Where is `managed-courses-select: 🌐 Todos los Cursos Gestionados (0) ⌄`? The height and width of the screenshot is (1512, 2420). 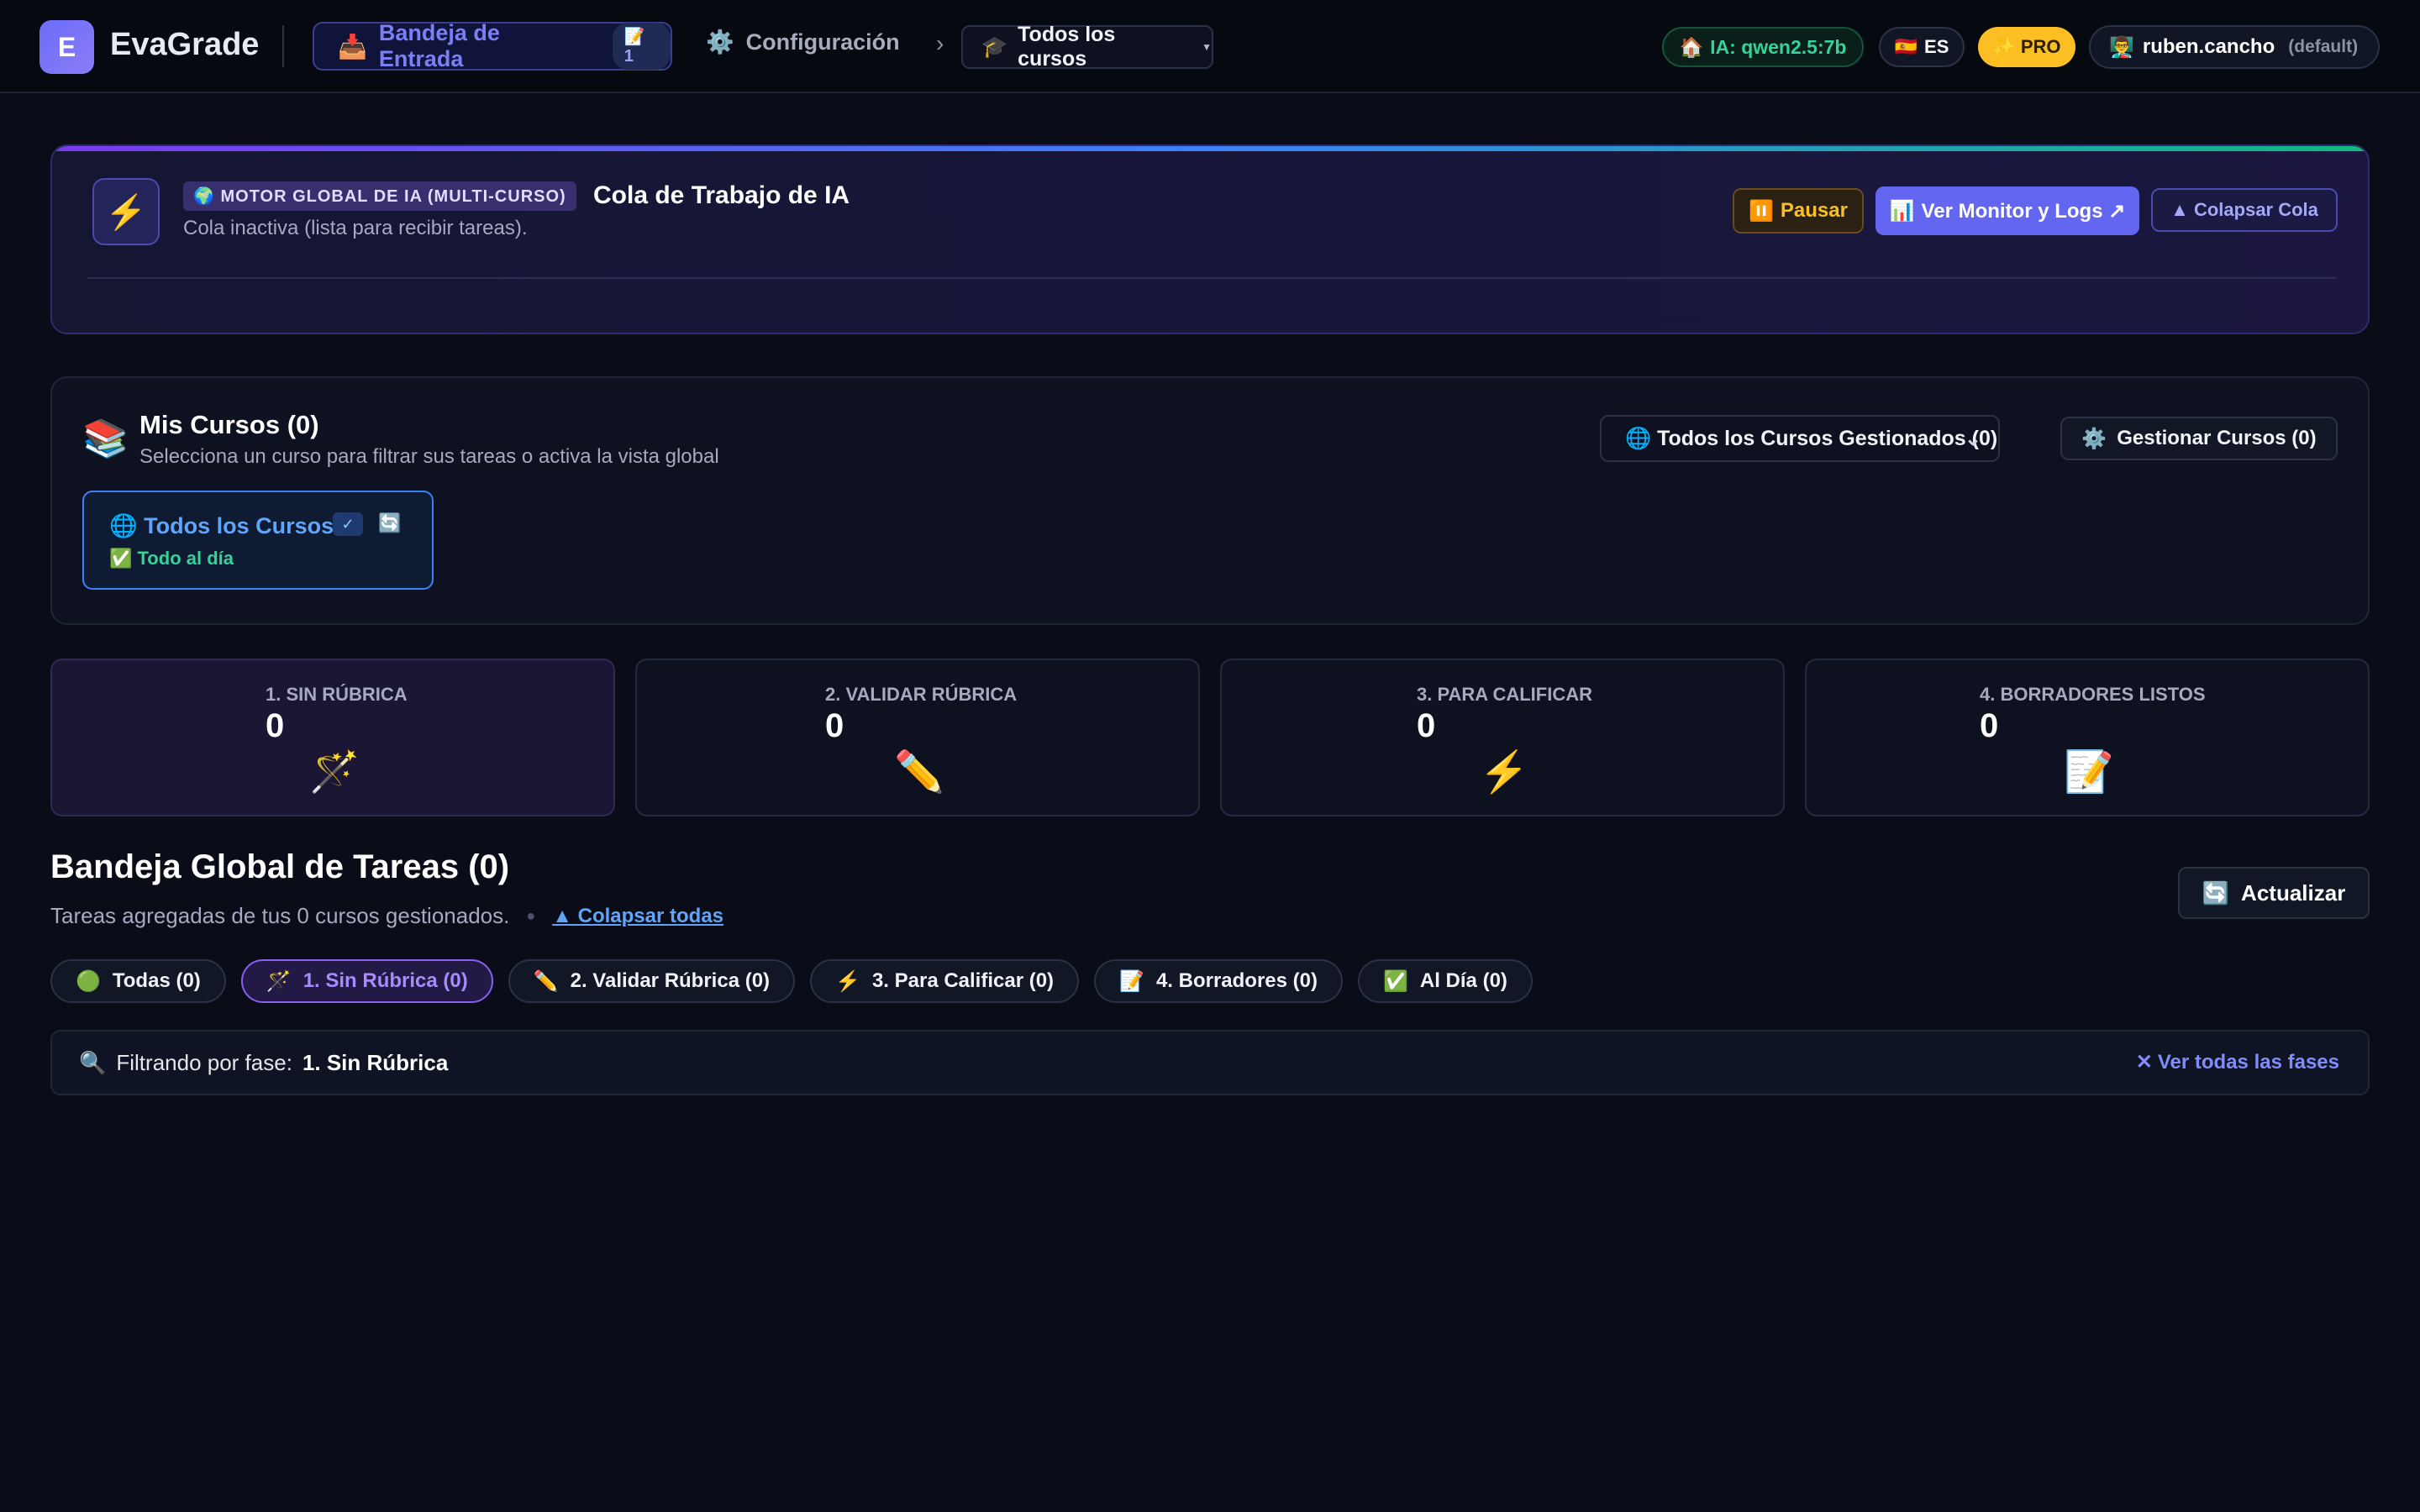
managed-courses-select: 🌐 Todos los Cursos Gestionados (0) ⌄ is located at coordinates (1800, 438).